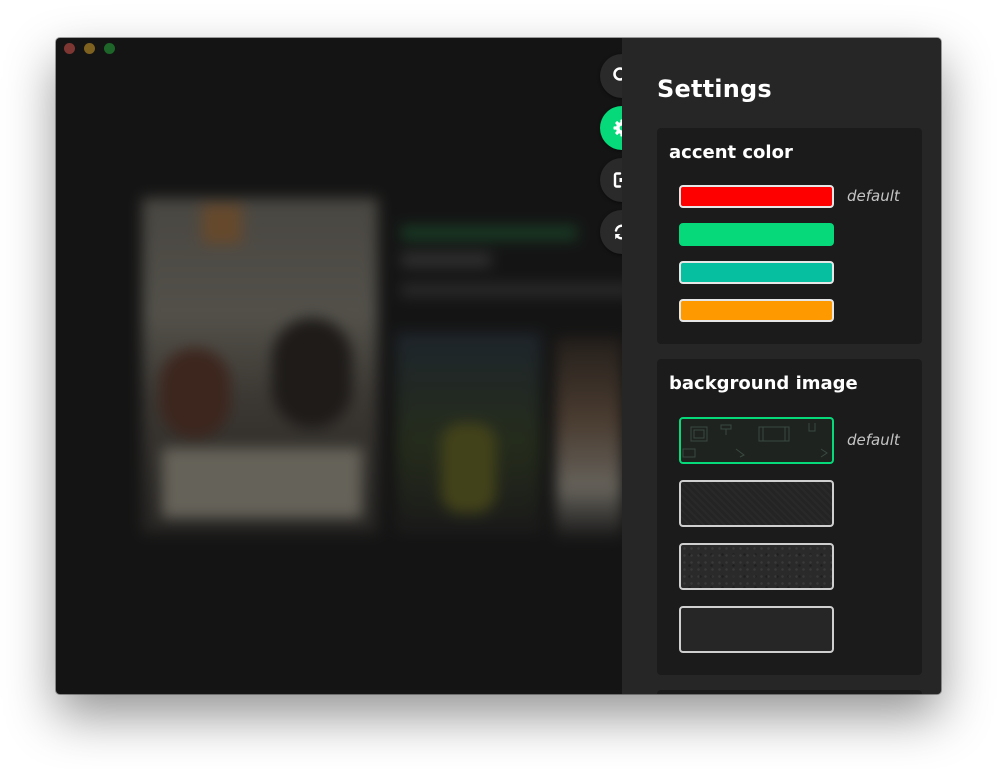 The height and width of the screenshot is (769, 998). I want to click on accent-swatch-green, so click(756, 234).